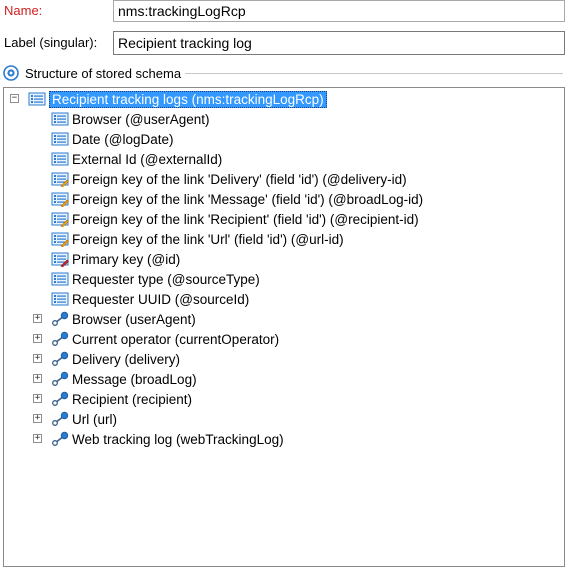 This screenshot has width=568, height=567. What do you see at coordinates (178, 439) in the screenshot?
I see `tree-node-label: Web tracking log (webTrackingLog)` at bounding box center [178, 439].